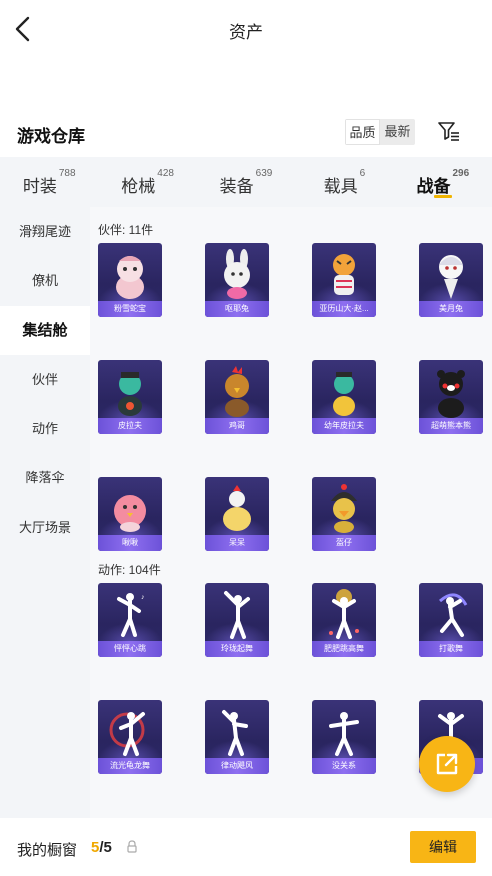 The width and height of the screenshot is (492, 876). I want to click on moon-bunny-figure-icon, so click(451, 277).